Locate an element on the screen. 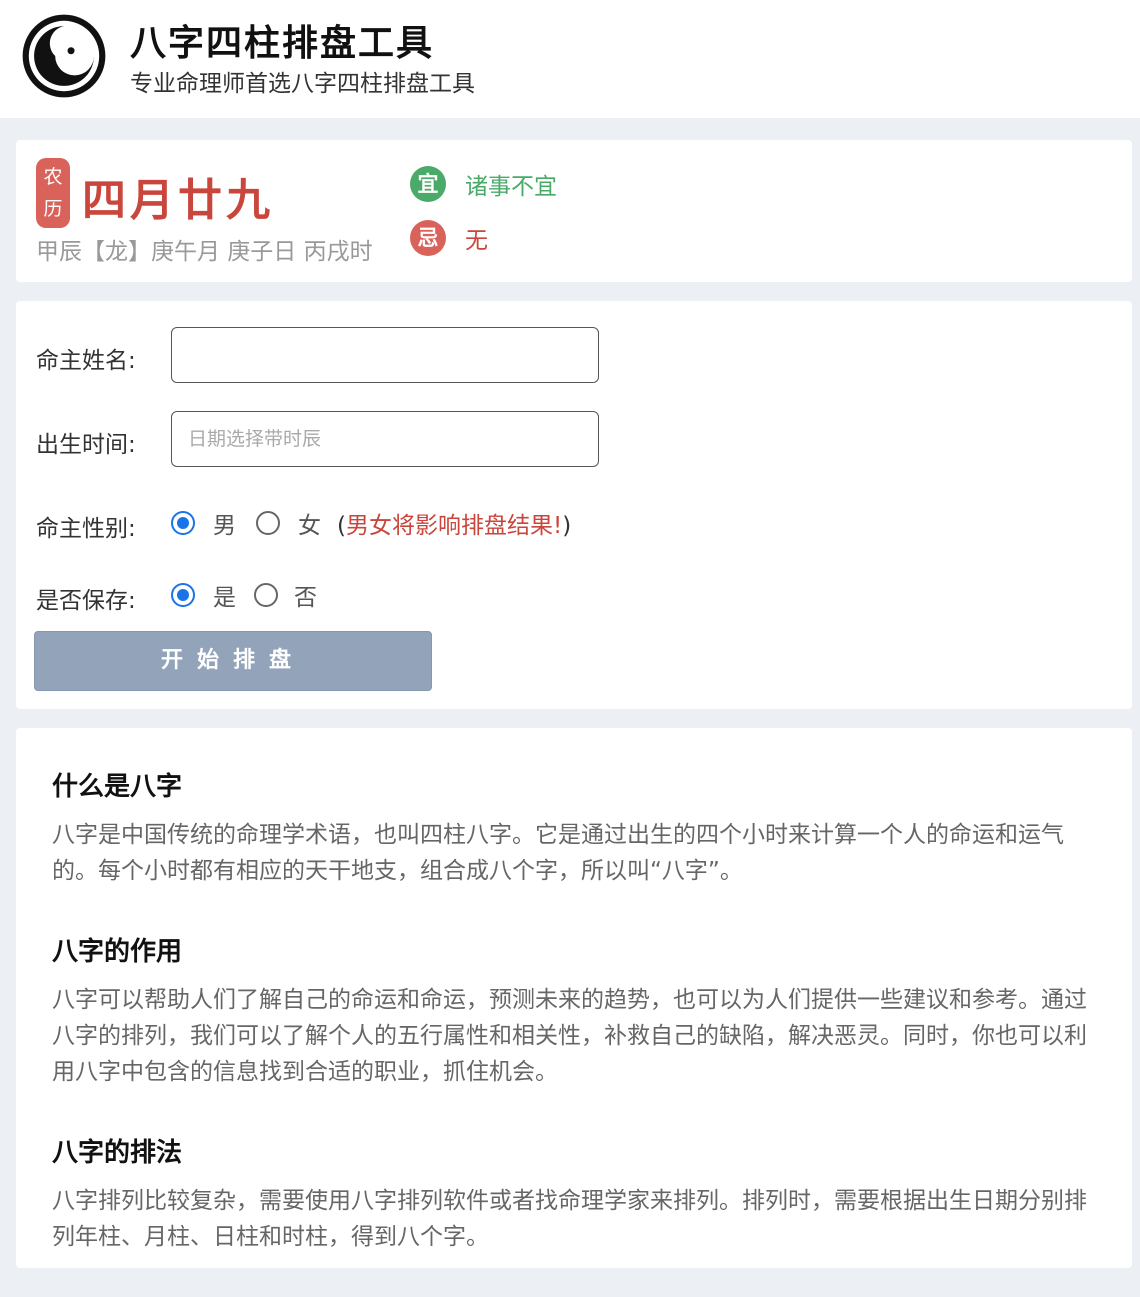 This screenshot has height=1297, width=1140. gender-female-radio is located at coordinates (268, 523).